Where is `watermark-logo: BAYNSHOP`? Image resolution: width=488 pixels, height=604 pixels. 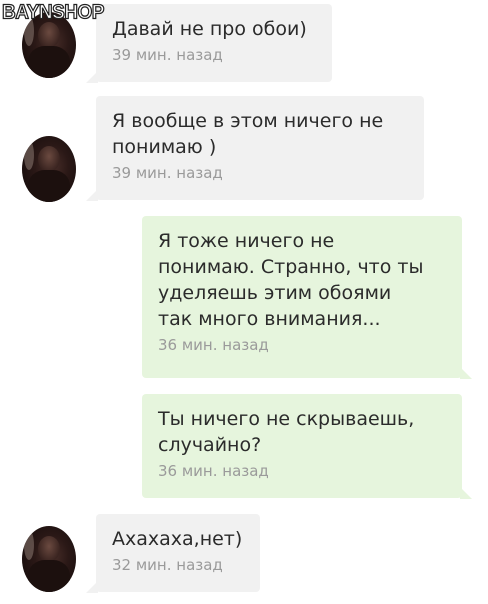 watermark-logo: BAYNSHOP is located at coordinates (53, 12).